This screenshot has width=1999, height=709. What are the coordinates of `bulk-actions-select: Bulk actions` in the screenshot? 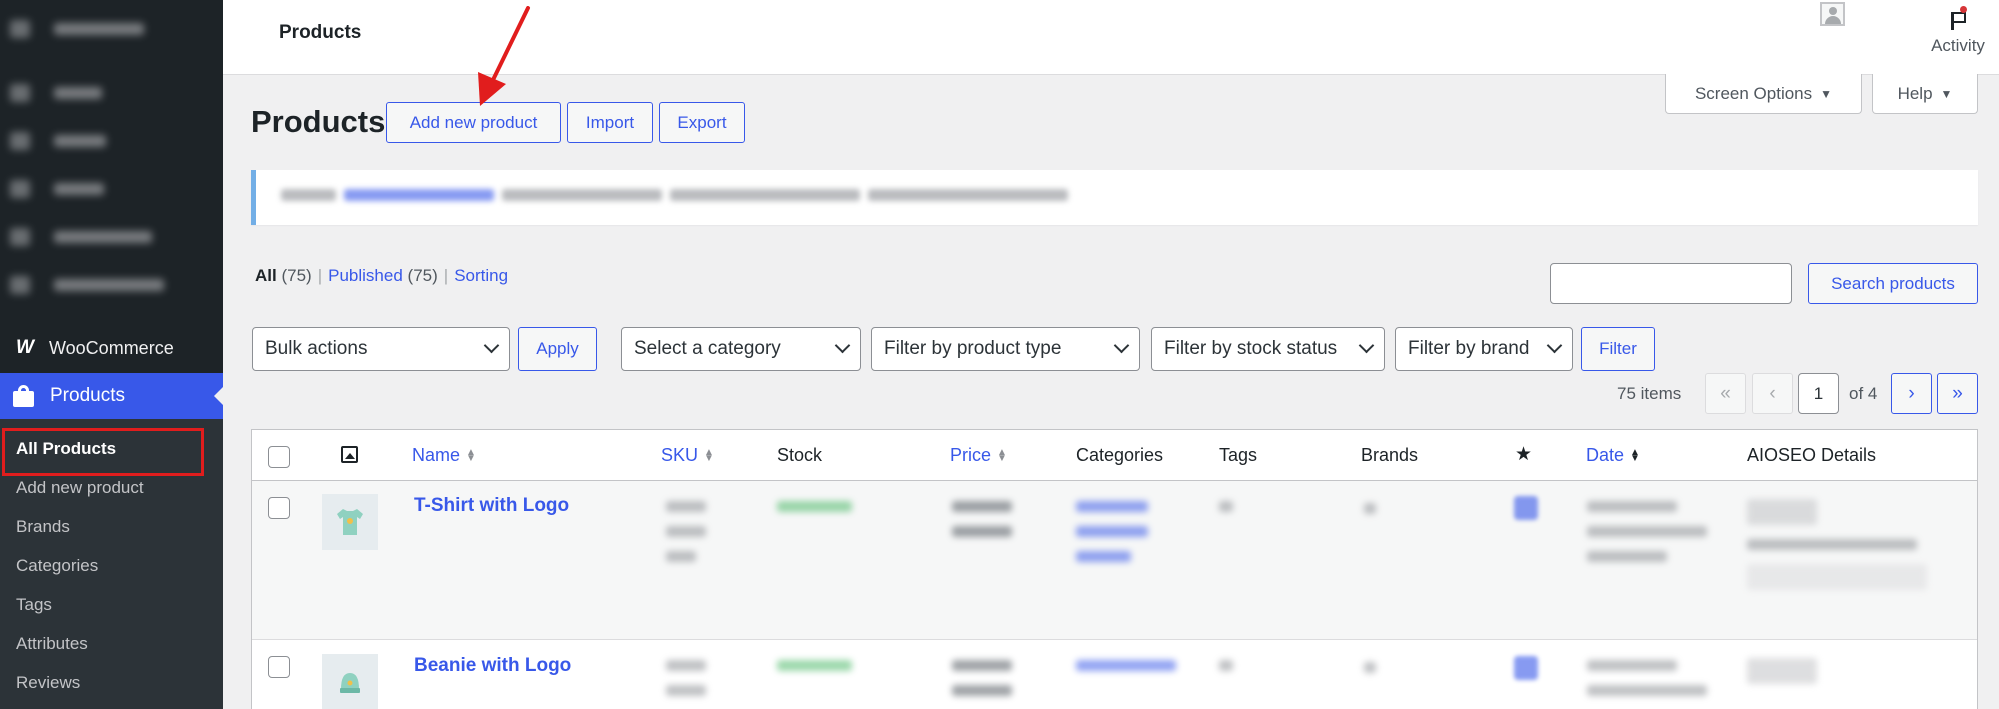 It's located at (381, 349).